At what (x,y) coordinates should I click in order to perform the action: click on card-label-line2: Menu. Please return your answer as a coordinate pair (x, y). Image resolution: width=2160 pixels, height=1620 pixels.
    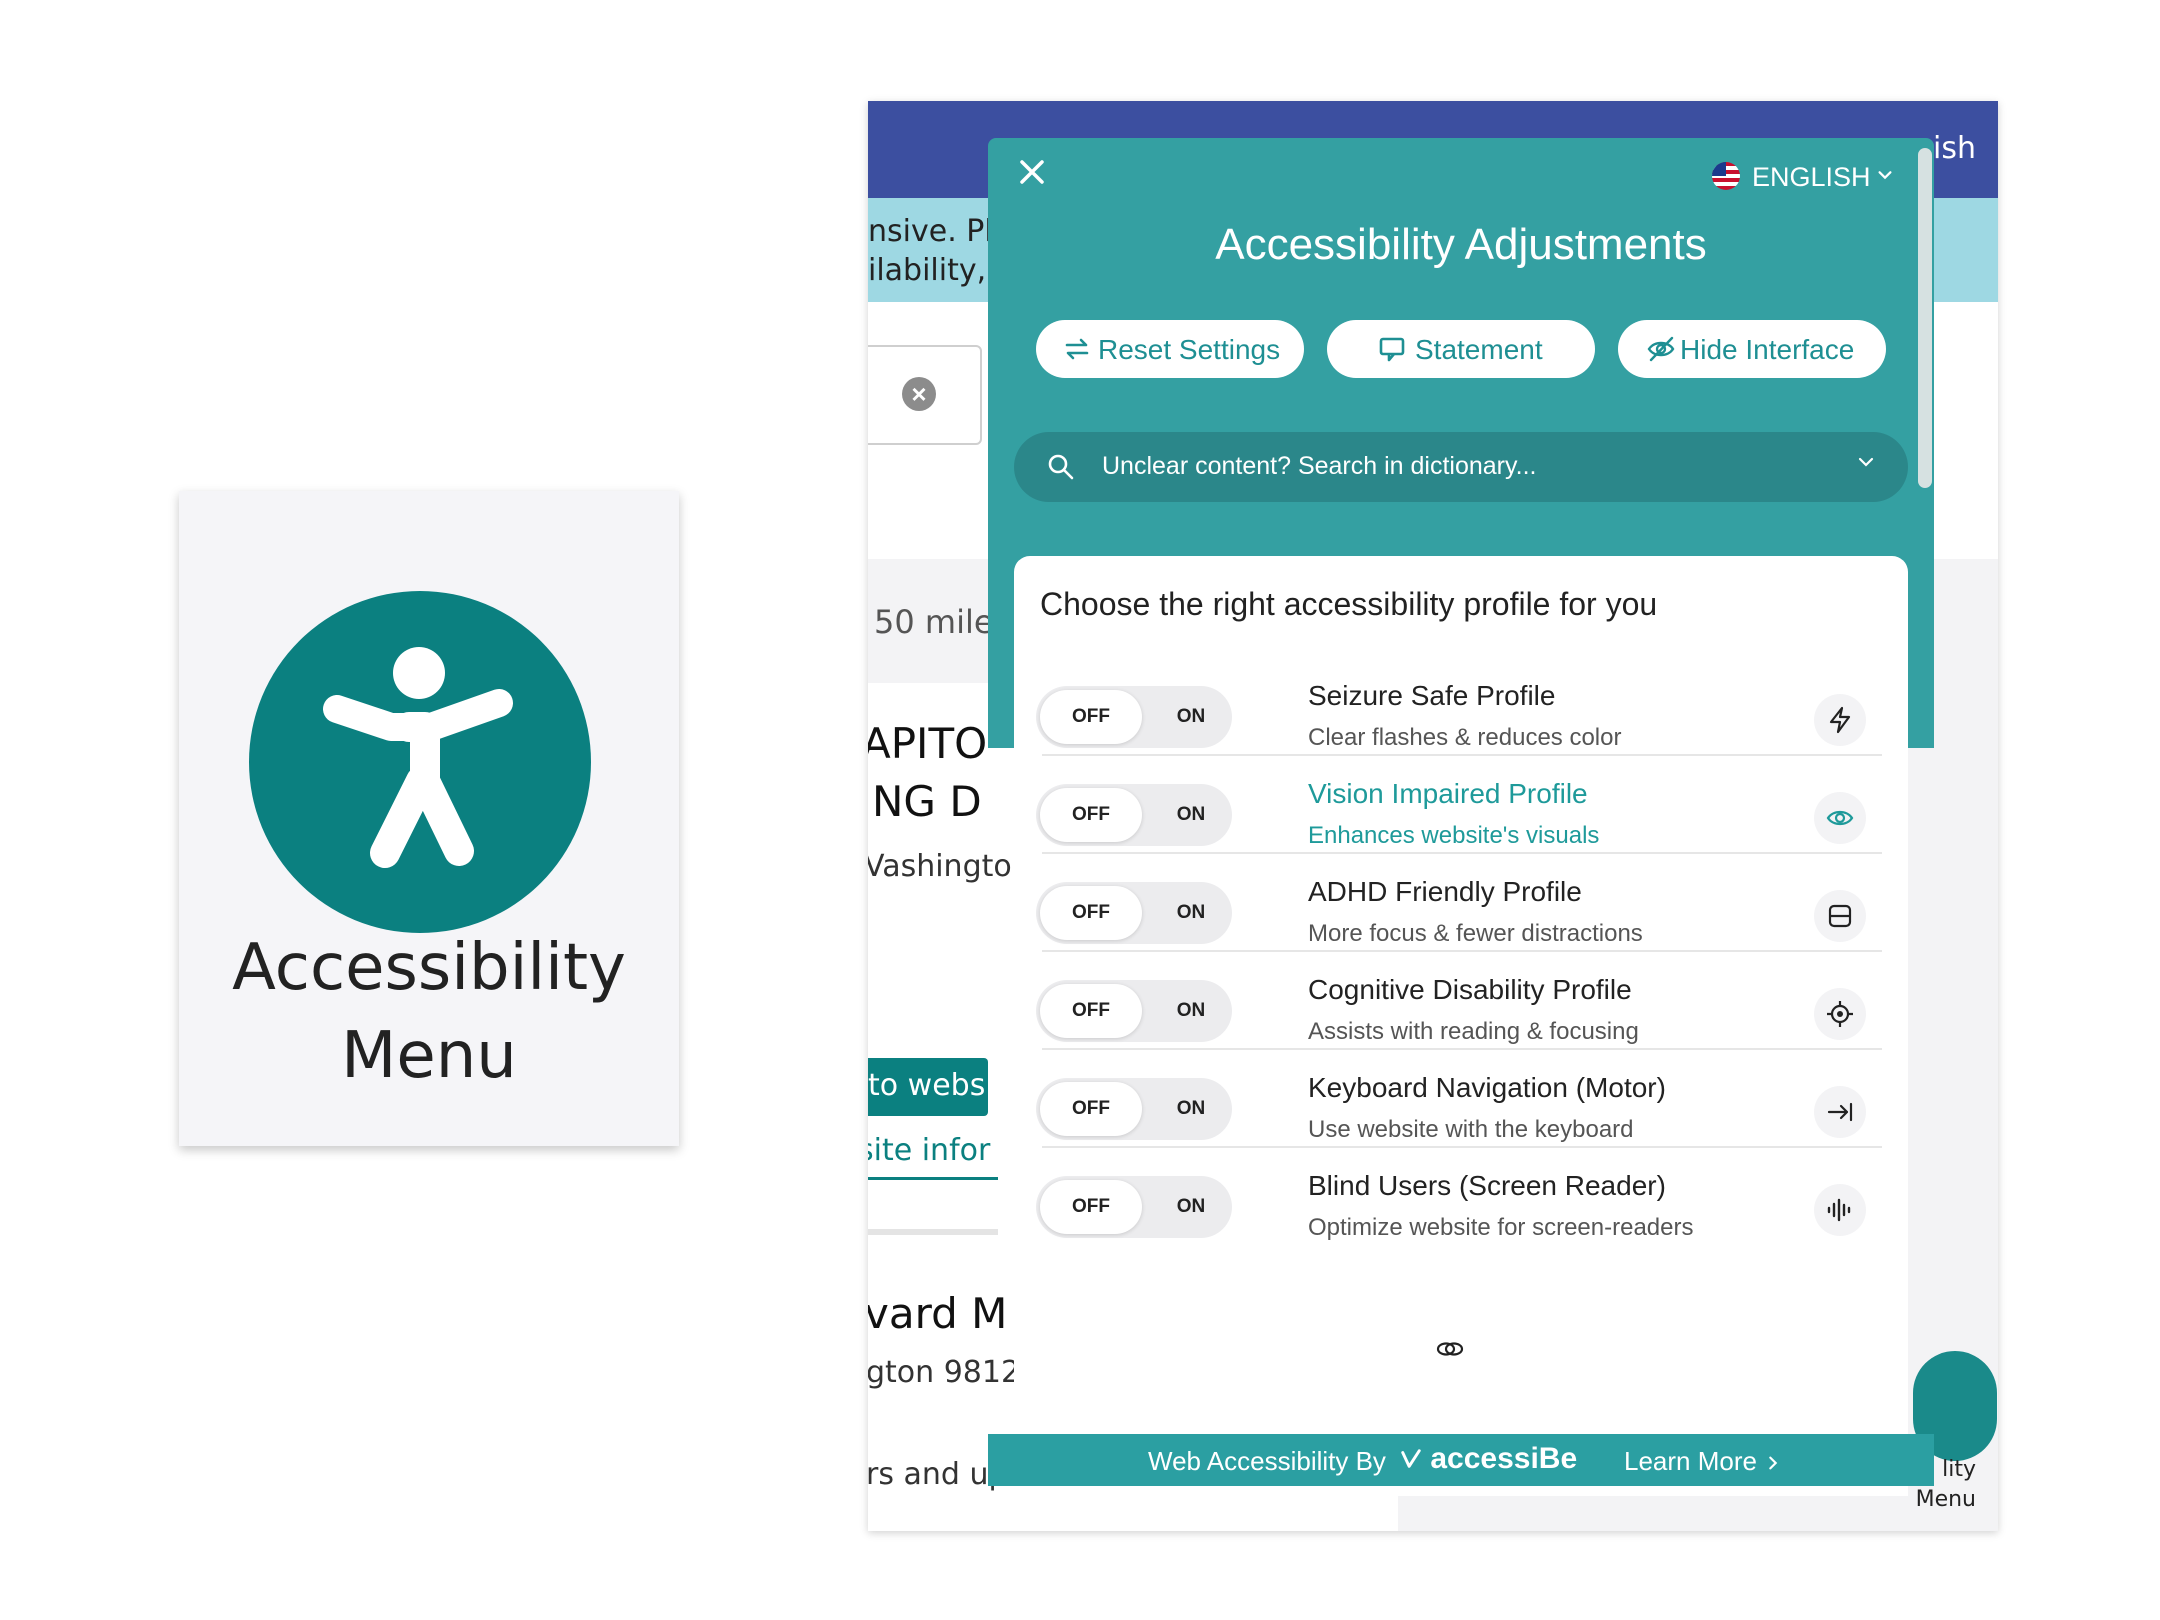
    Looking at the image, I should click on (429, 1056).